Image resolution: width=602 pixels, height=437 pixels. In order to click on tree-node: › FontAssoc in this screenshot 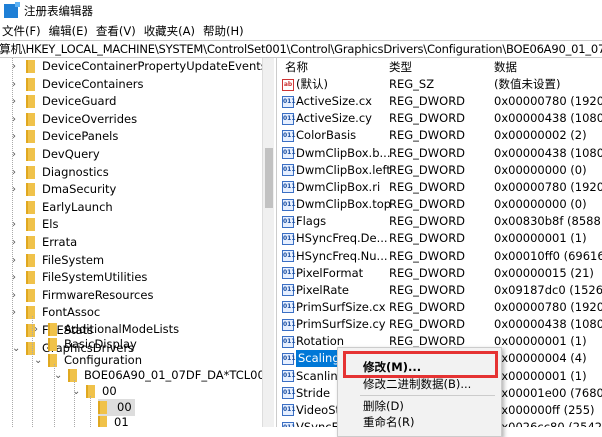, I will do `click(56, 312)`.